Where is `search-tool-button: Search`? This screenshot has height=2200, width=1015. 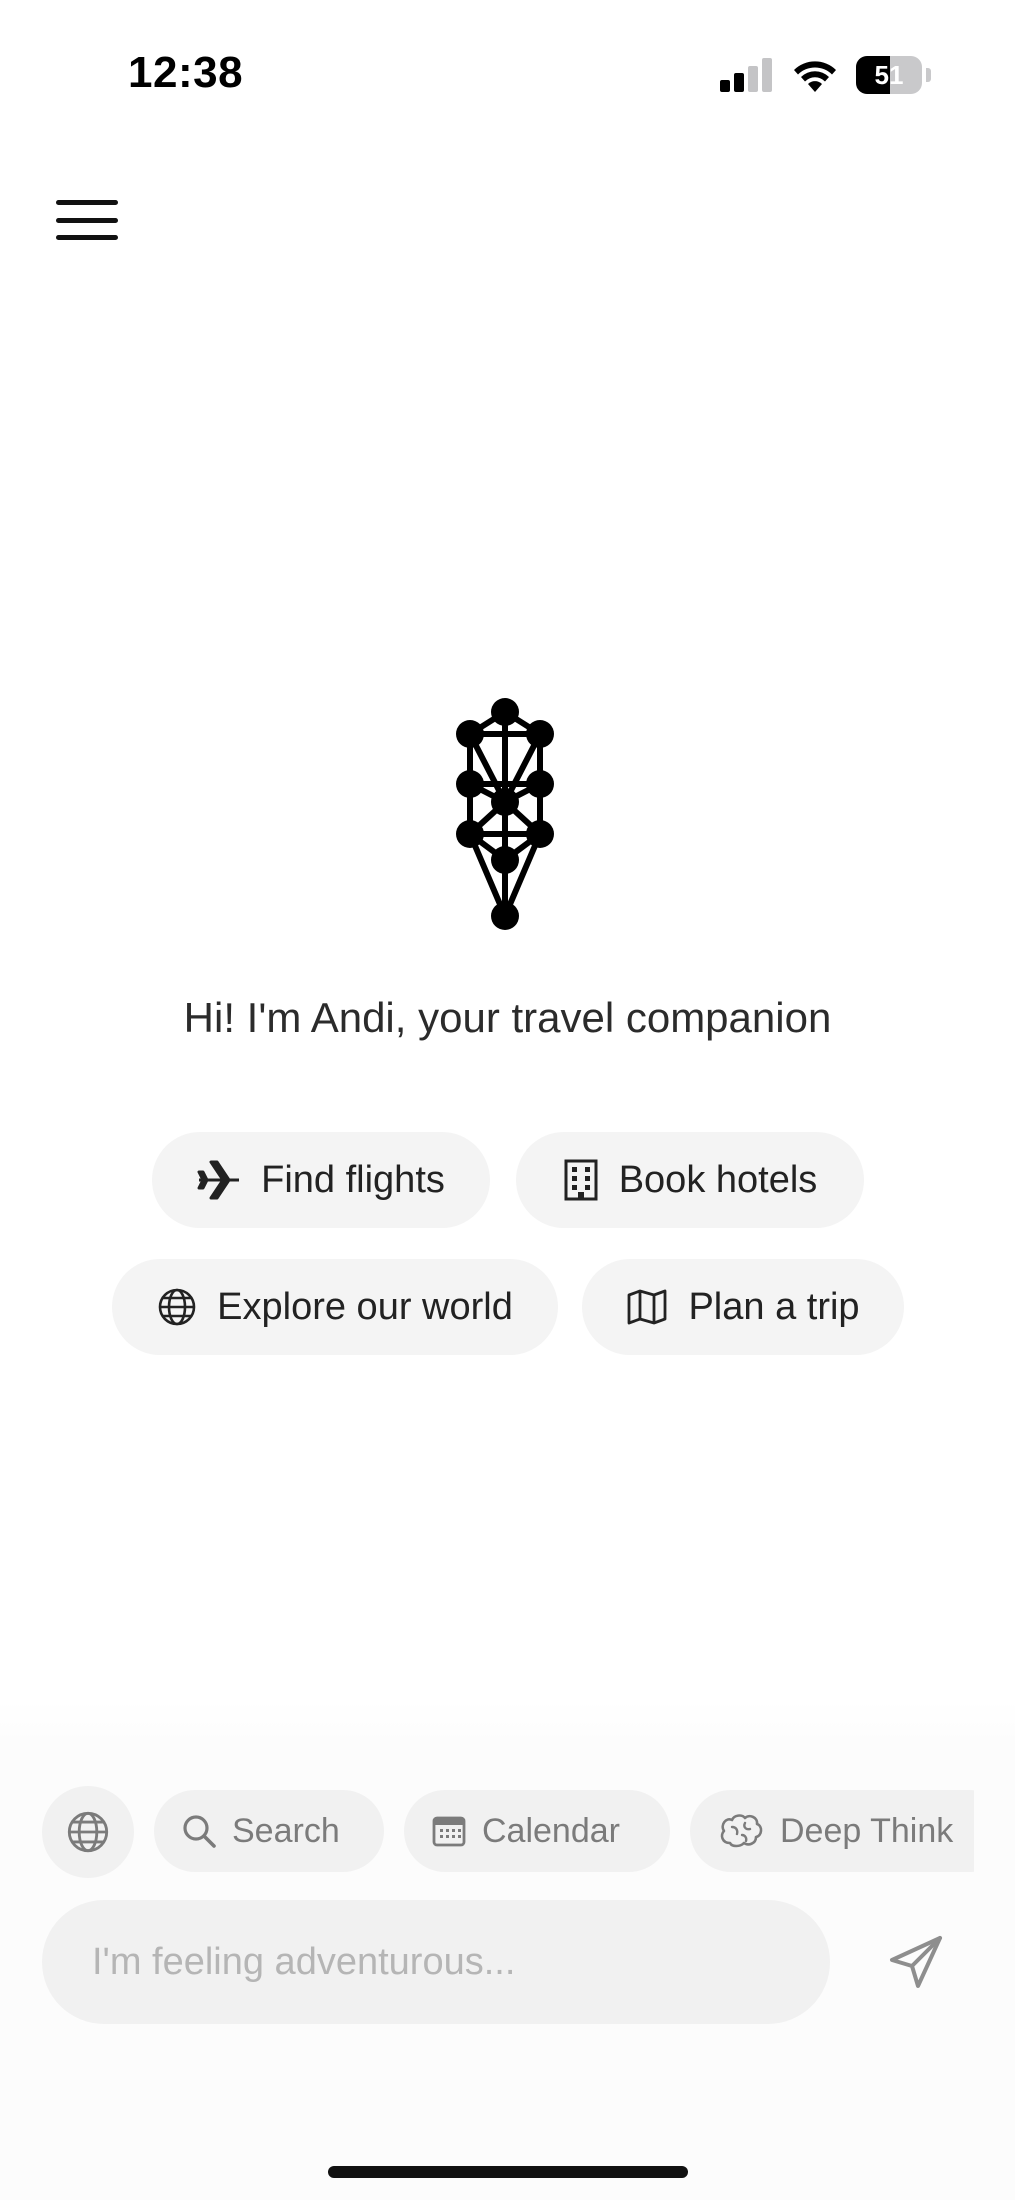
search-tool-button: Search is located at coordinates (269, 1831).